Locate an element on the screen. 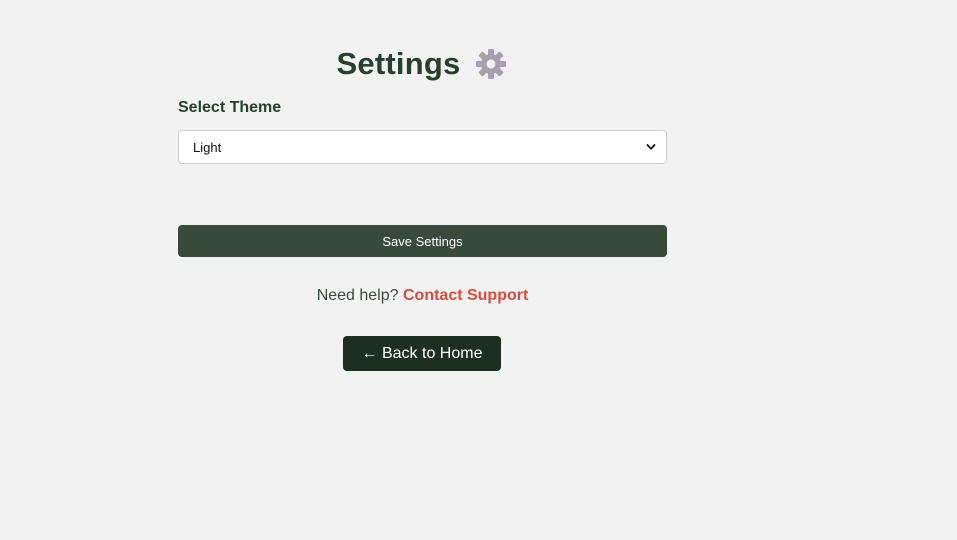 Image resolution: width=957 pixels, height=540 pixels. chevron-down-icon is located at coordinates (651, 147).